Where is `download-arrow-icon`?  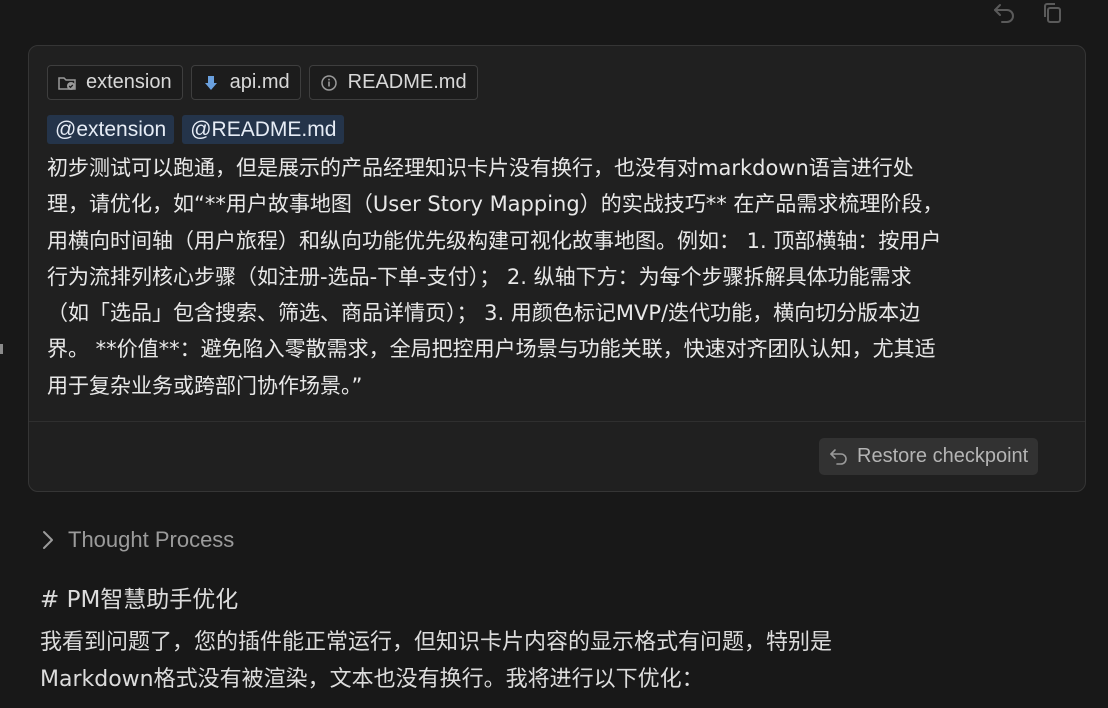 download-arrow-icon is located at coordinates (211, 83).